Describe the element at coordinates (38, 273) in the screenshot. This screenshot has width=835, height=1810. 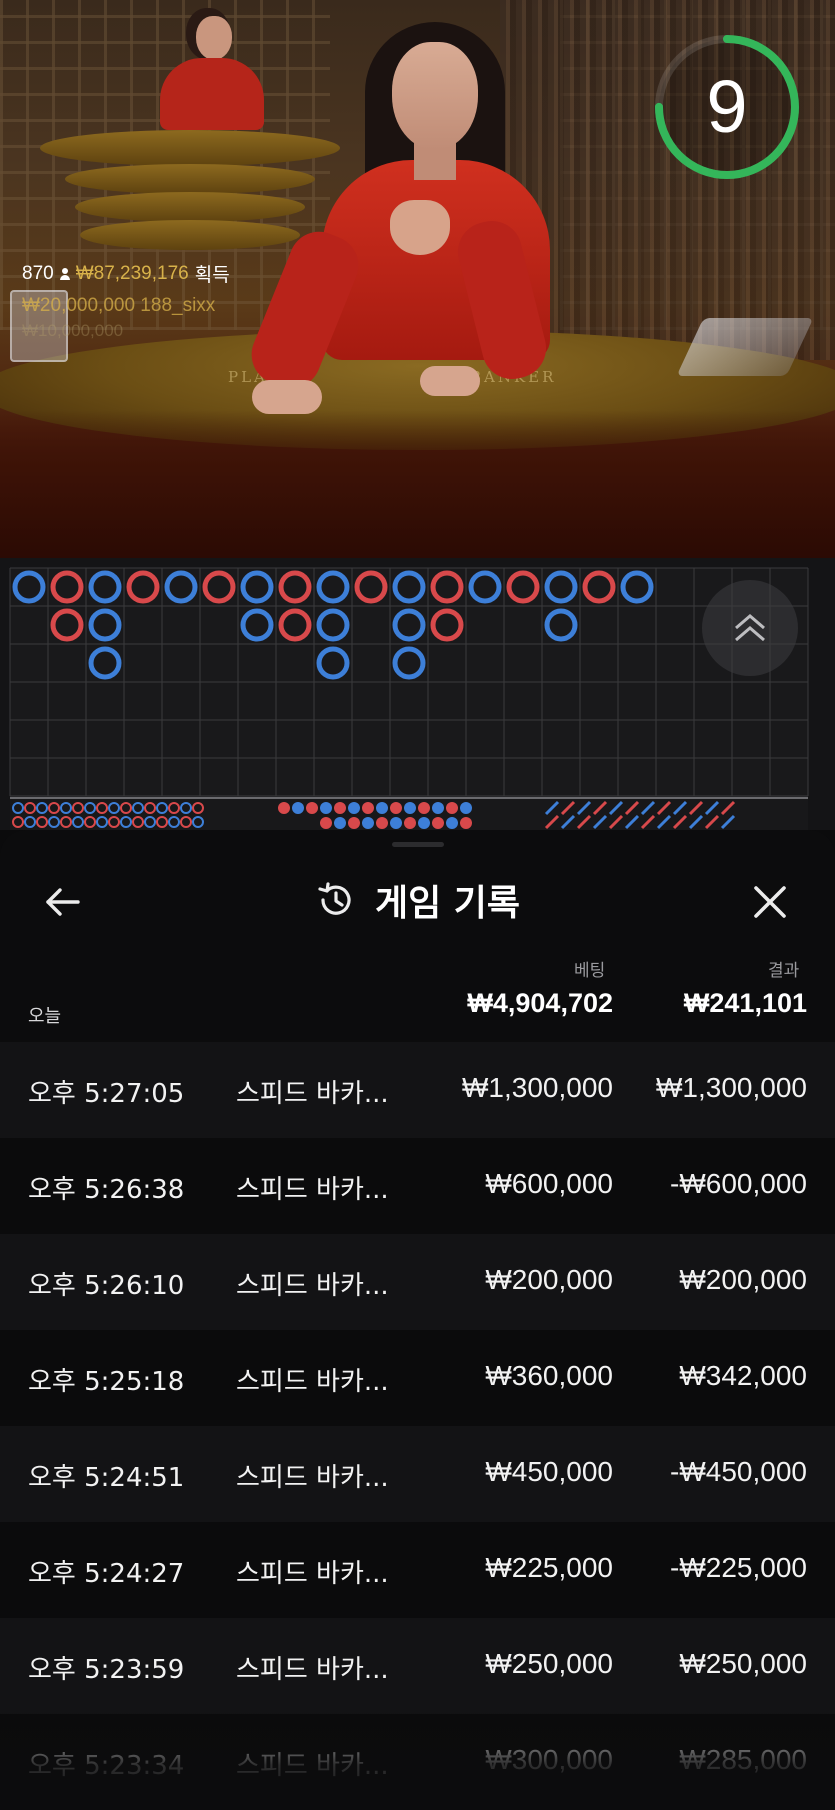
I see `winner-count: 870` at that location.